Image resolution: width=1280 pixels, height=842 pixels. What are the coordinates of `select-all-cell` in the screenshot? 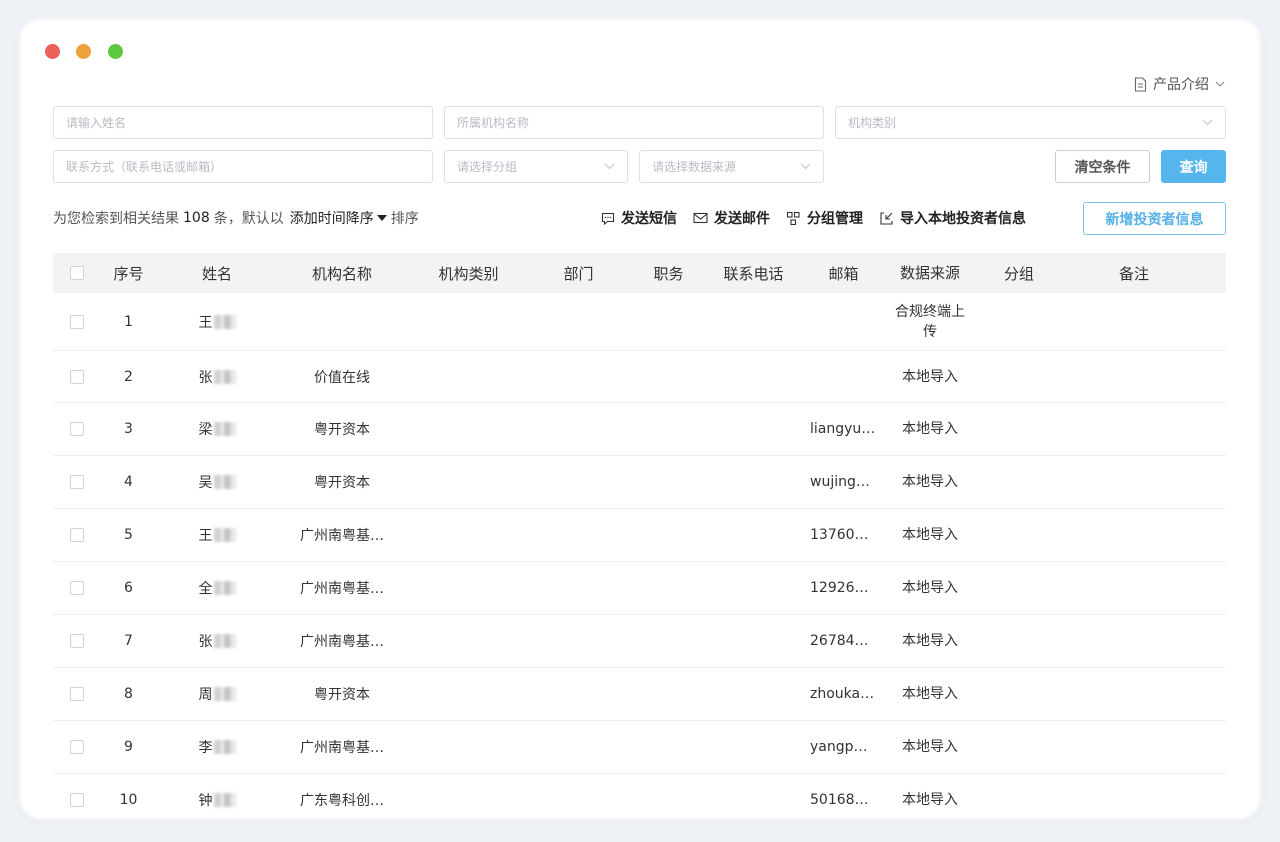 It's located at (77, 273).